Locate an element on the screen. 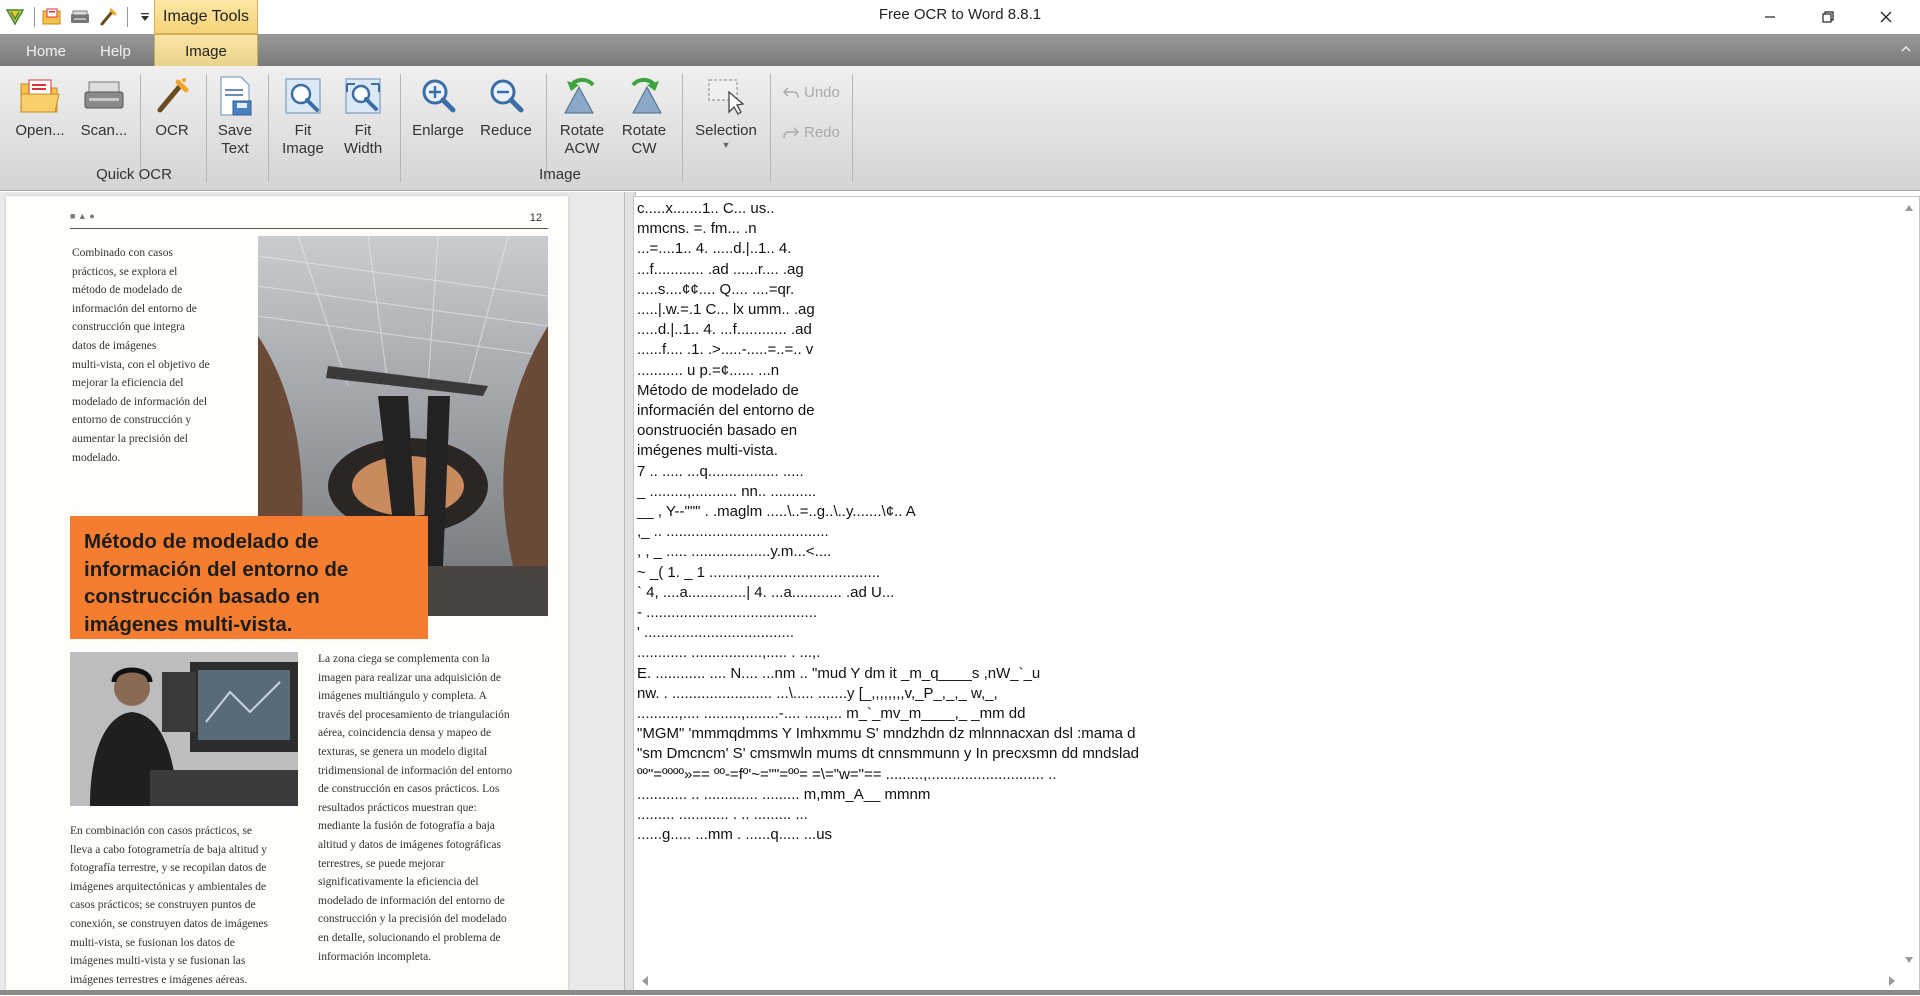 The height and width of the screenshot is (996, 1920). ocr-line: .....d.|..1.. 4. ...f............ .ad is located at coordinates (724, 330).